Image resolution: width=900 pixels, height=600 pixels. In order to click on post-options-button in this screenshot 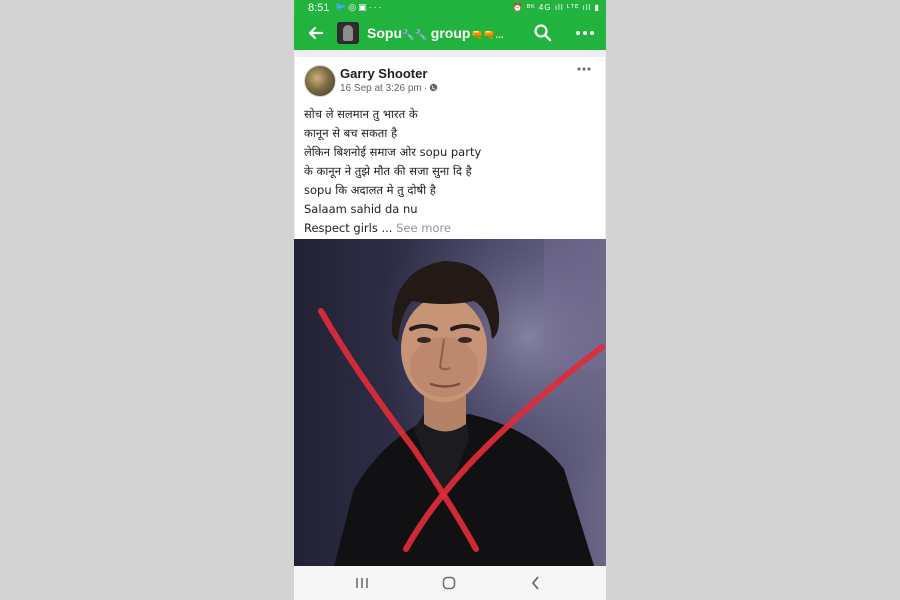, I will do `click(584, 69)`.